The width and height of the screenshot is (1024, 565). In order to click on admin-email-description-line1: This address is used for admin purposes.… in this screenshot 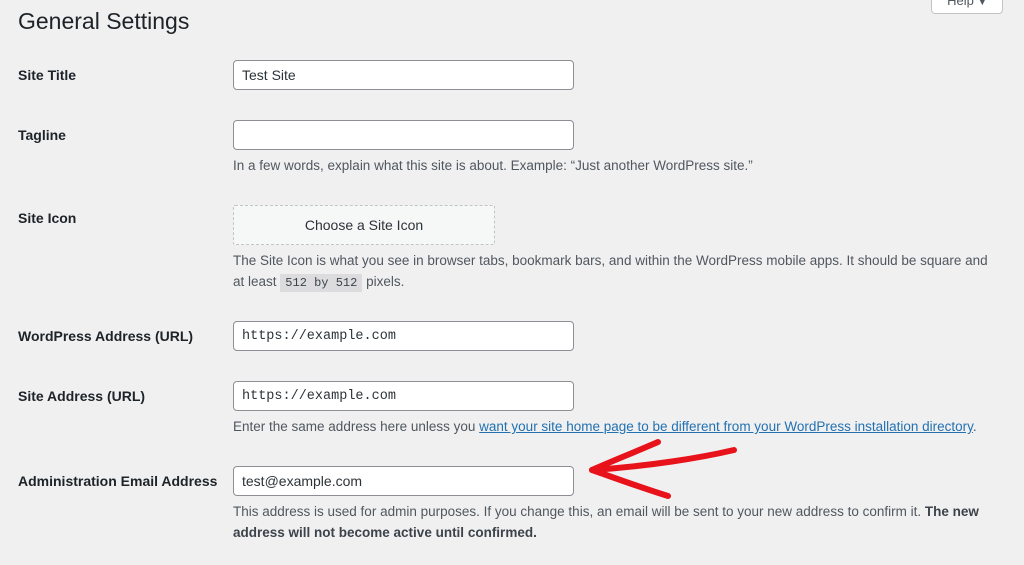, I will do `click(606, 511)`.